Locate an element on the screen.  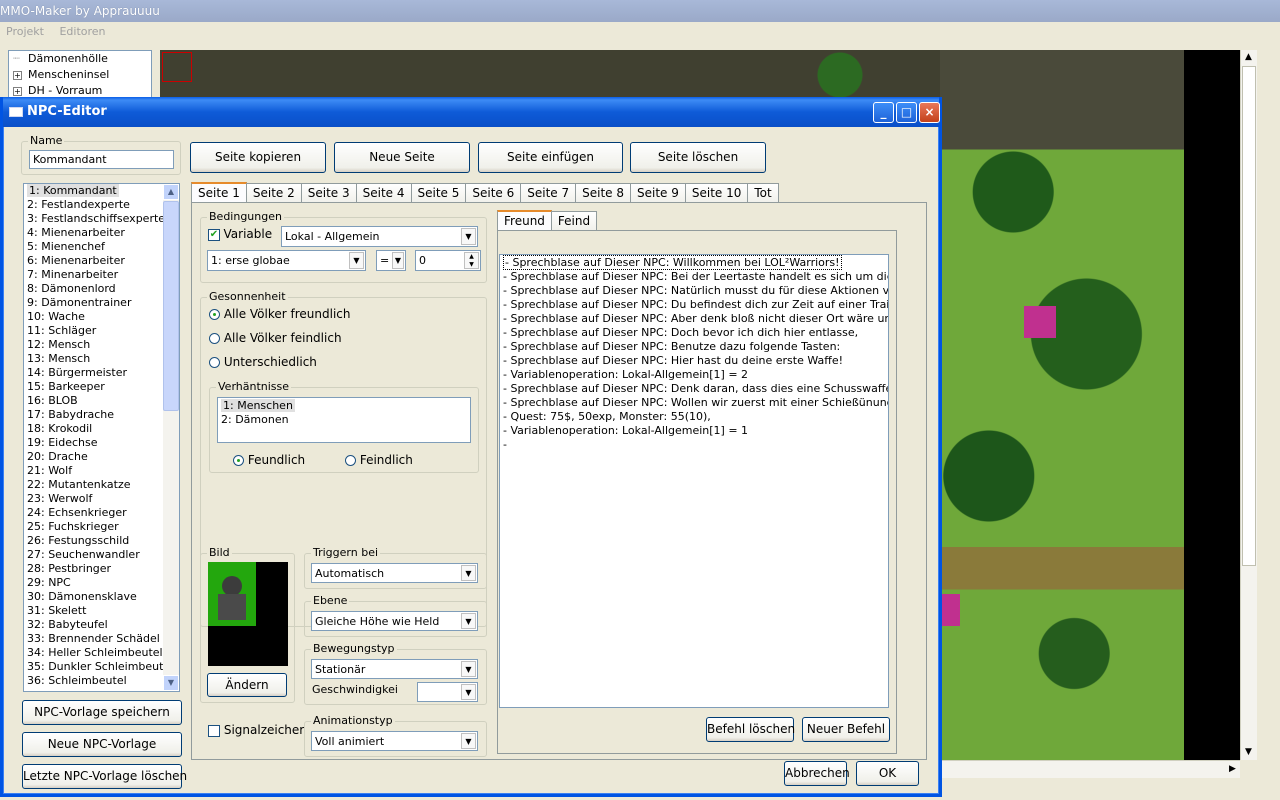
tab-page: Seite 10 is located at coordinates (716, 193).